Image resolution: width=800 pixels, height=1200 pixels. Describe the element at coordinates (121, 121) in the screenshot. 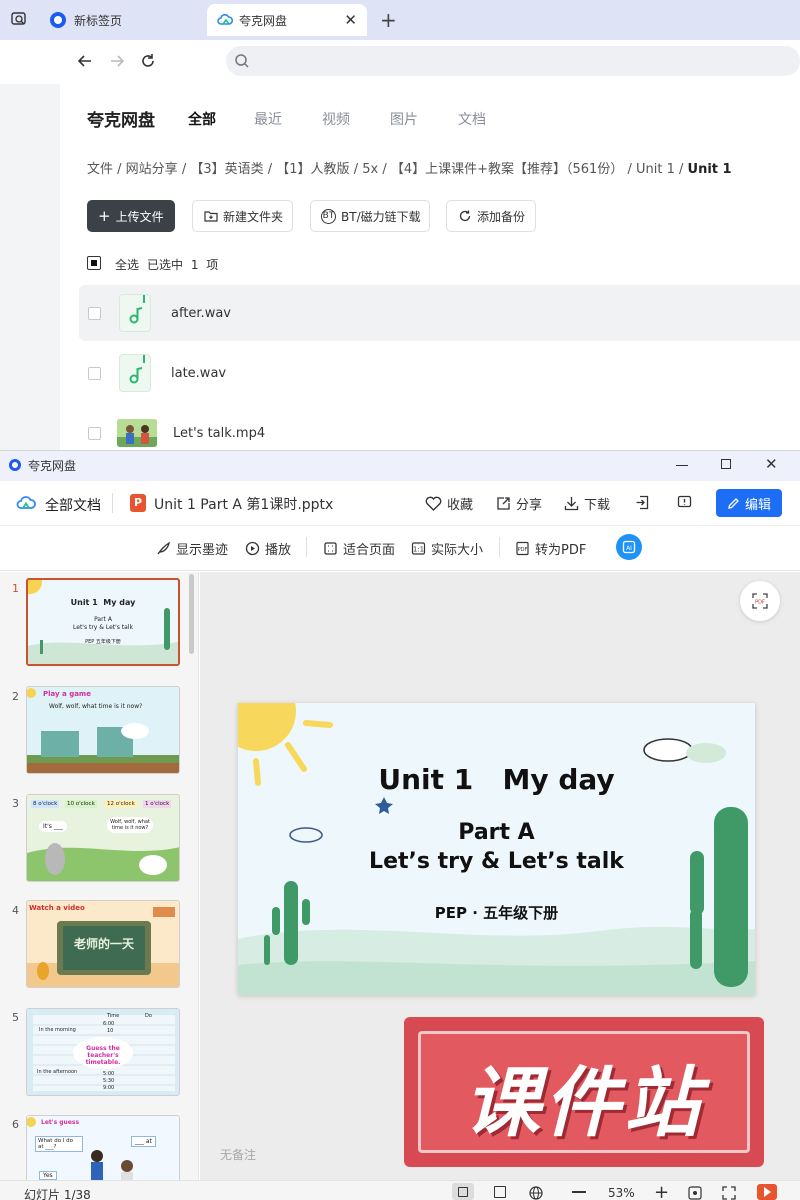

I see `quark-logo: 夸克网盘` at that location.